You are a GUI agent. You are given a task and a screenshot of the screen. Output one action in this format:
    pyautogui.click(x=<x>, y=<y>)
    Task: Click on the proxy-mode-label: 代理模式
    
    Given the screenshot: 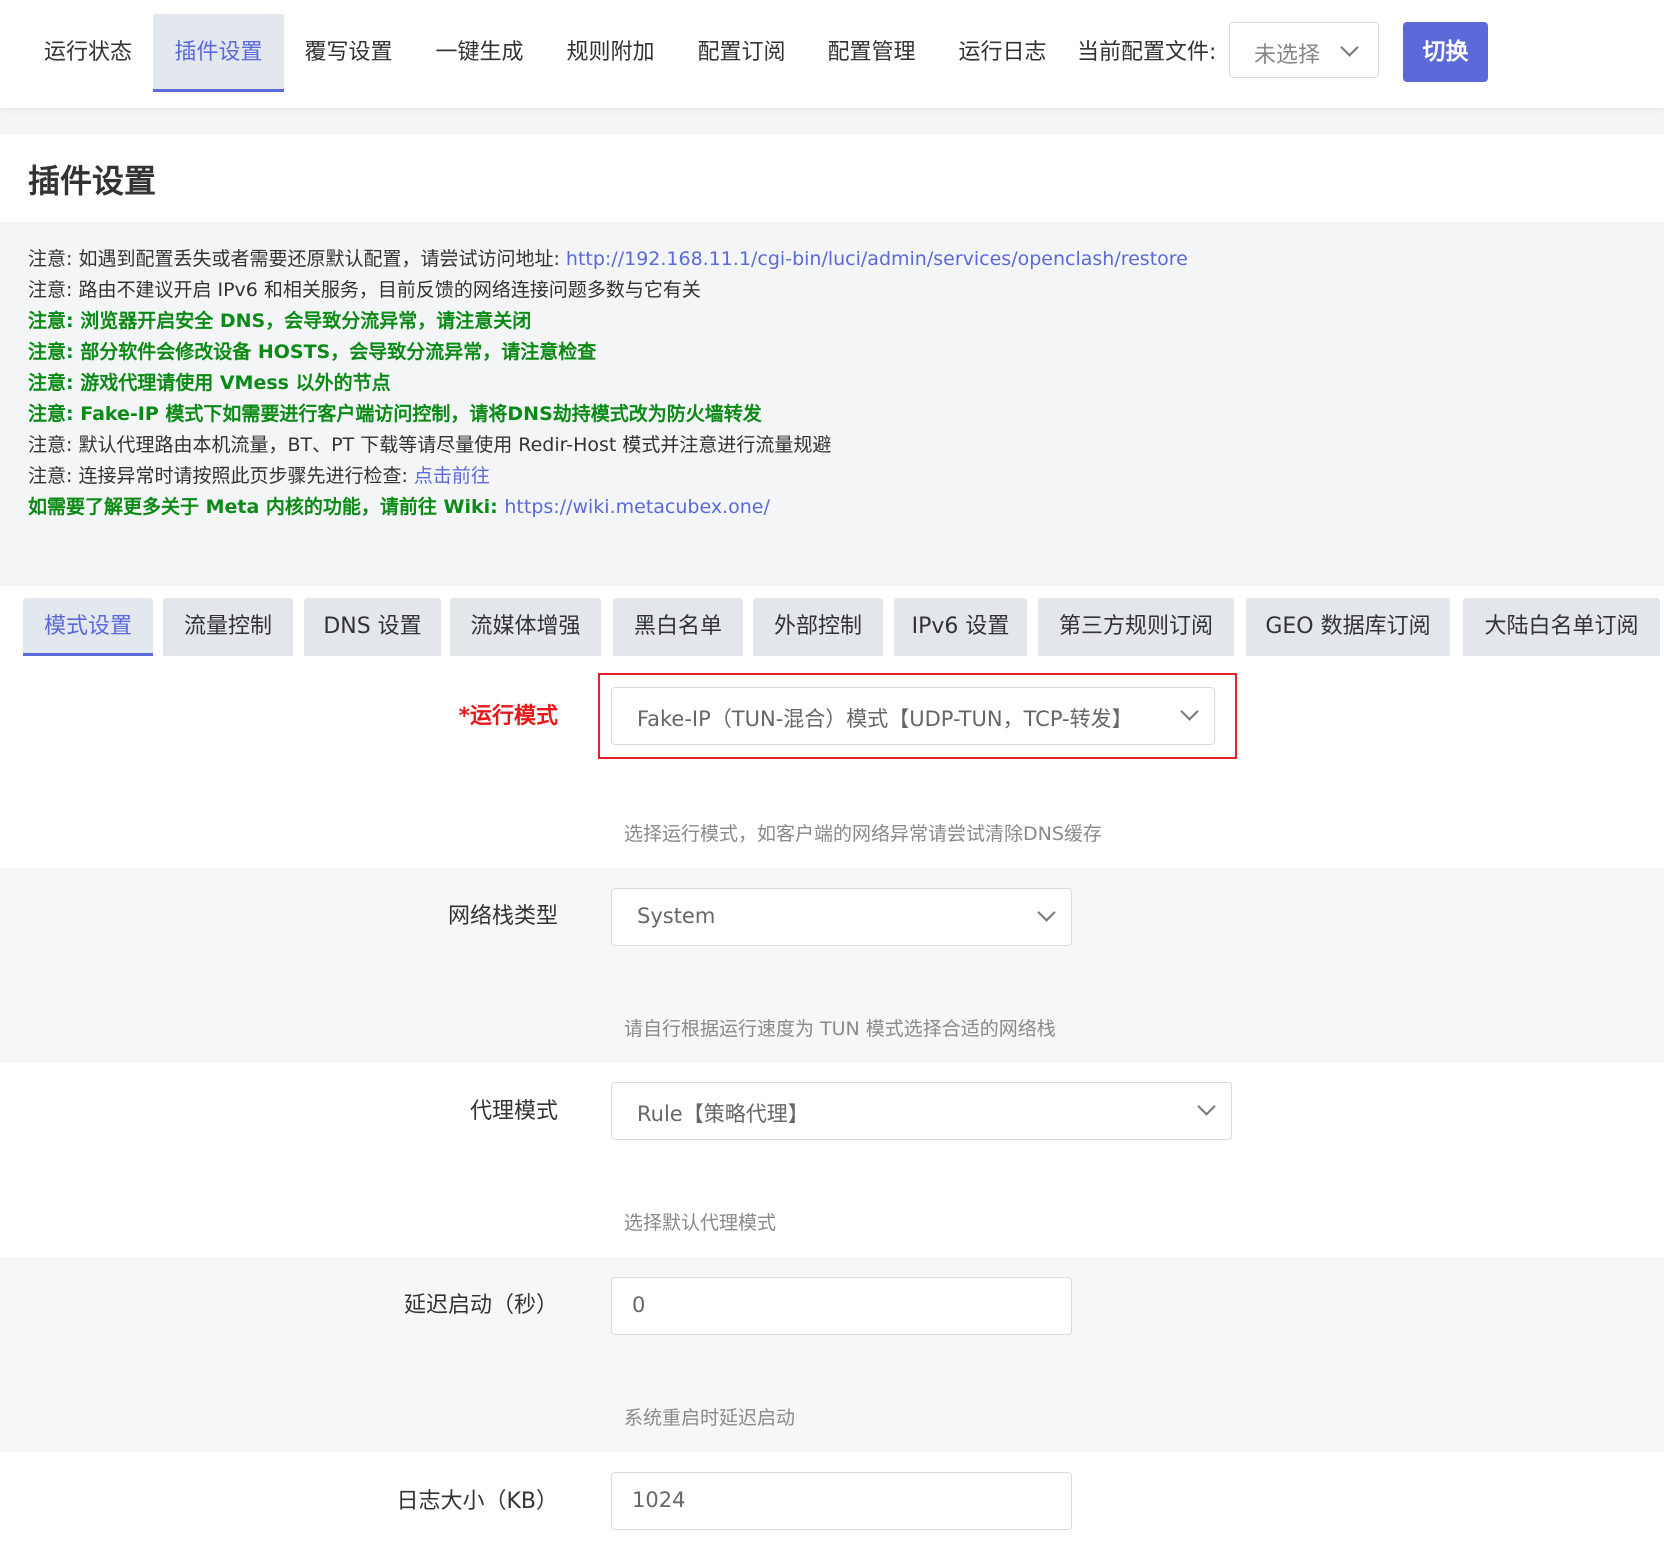 What is the action you would take?
    pyautogui.click(x=513, y=1111)
    